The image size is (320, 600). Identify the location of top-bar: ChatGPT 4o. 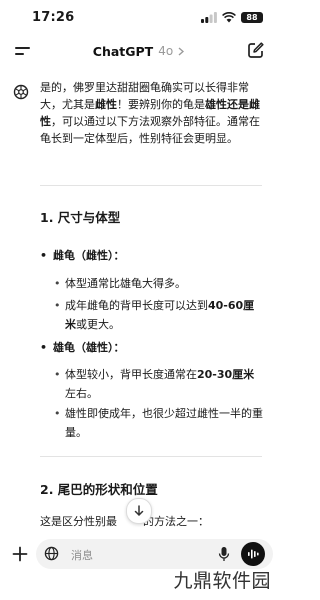
(138, 51).